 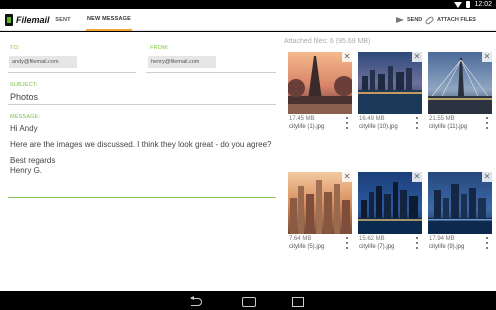 What do you see at coordinates (43, 62) in the screenshot?
I see `to-recipient-chip: andy@filemail.com` at bounding box center [43, 62].